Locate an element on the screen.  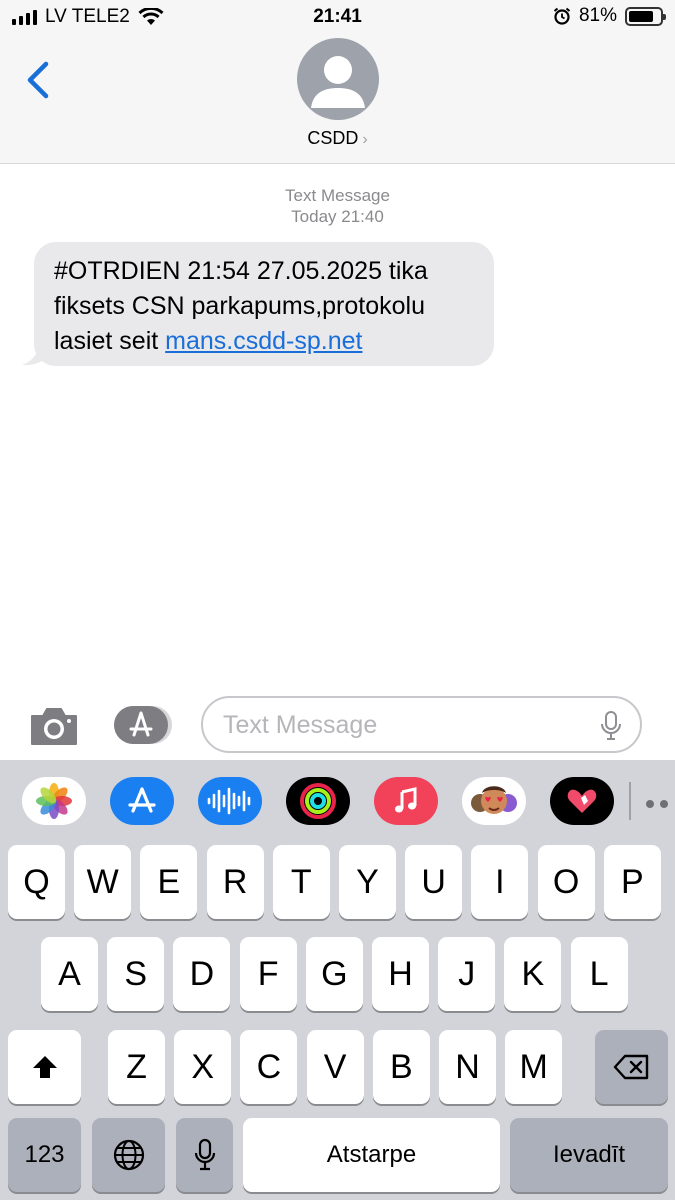
key-c: C is located at coordinates (269, 1067).